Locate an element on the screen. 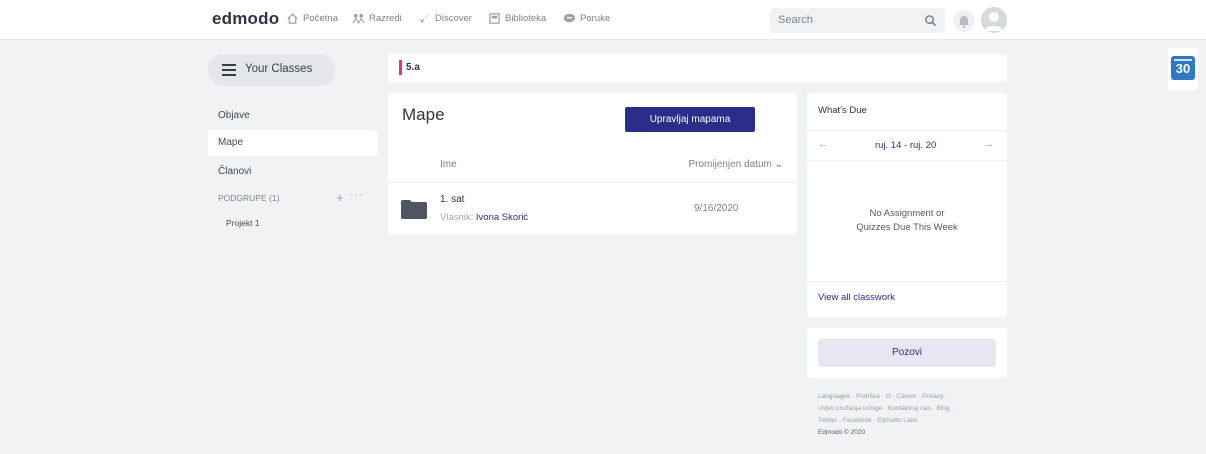 This screenshot has width=1206, height=454. more-options-icon: ··· is located at coordinates (357, 195).